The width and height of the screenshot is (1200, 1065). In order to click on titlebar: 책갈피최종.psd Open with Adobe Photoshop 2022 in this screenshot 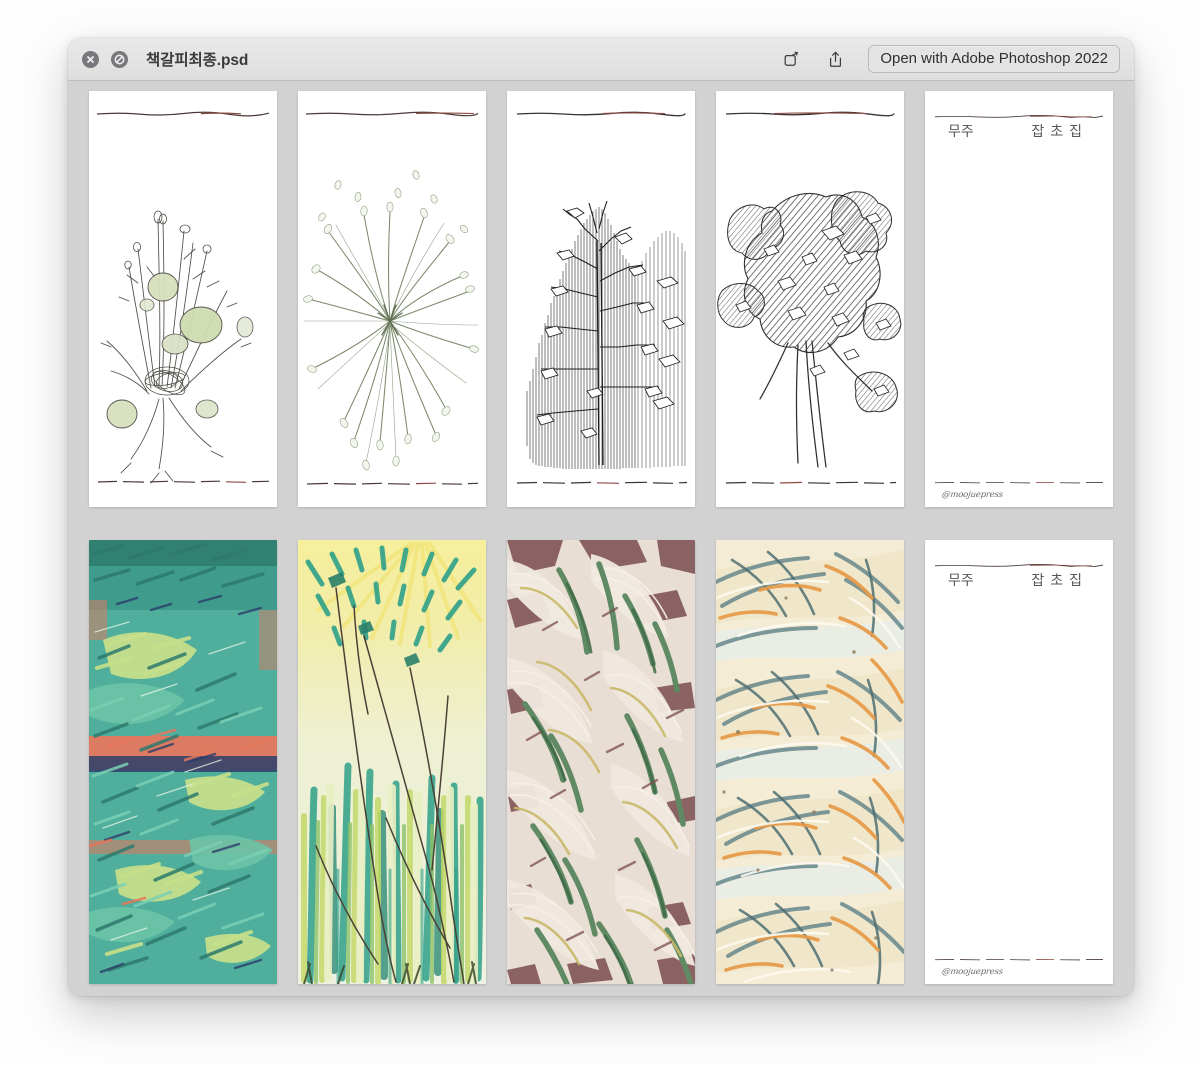, I will do `click(601, 59)`.